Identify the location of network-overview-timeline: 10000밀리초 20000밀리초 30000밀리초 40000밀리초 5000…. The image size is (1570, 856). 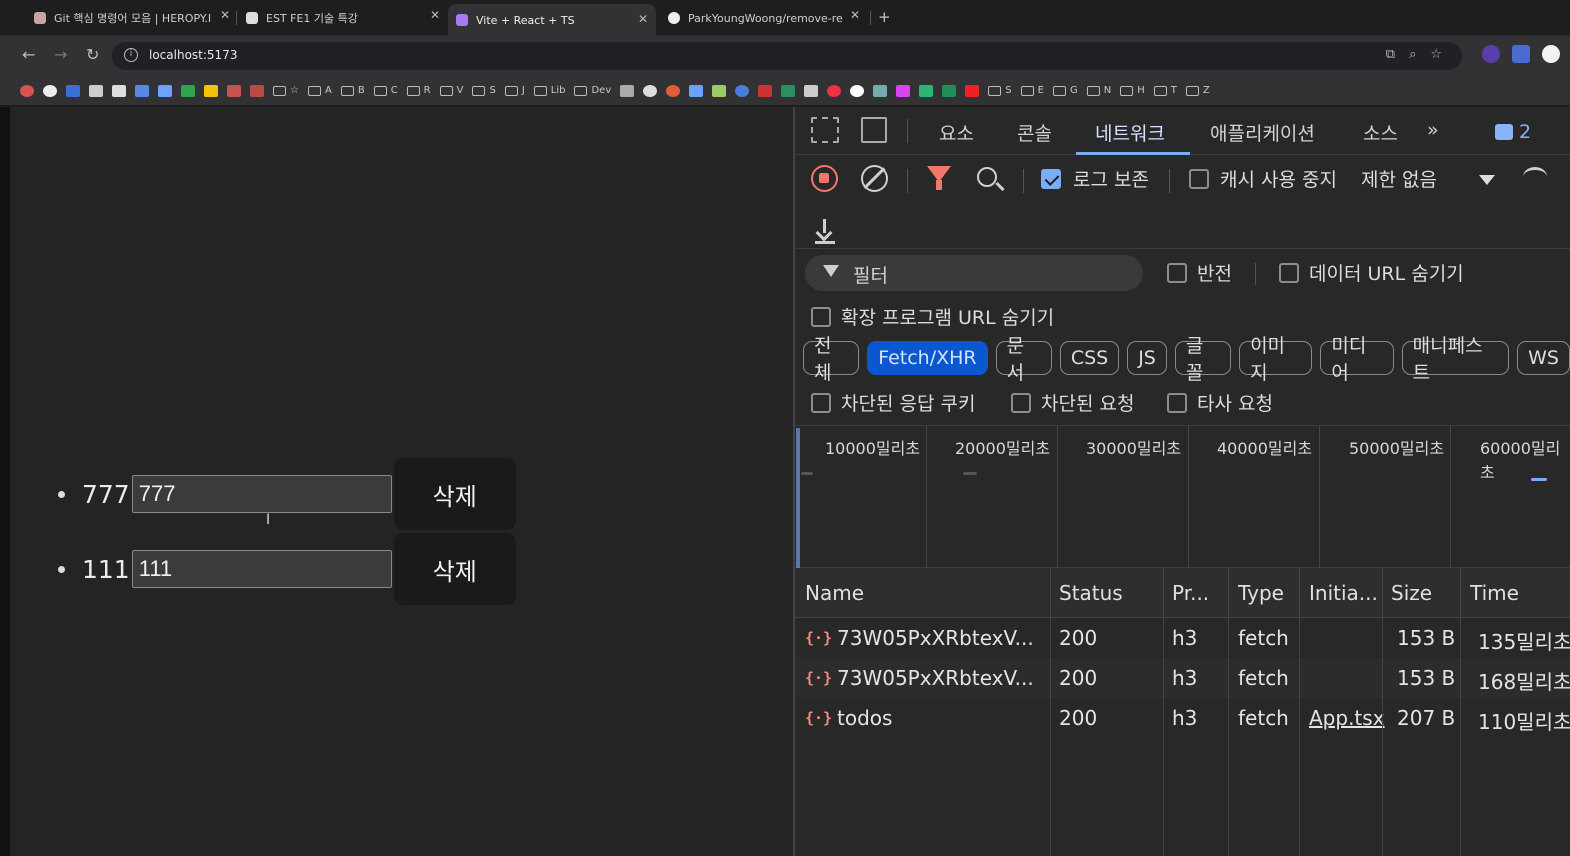
(1182, 497).